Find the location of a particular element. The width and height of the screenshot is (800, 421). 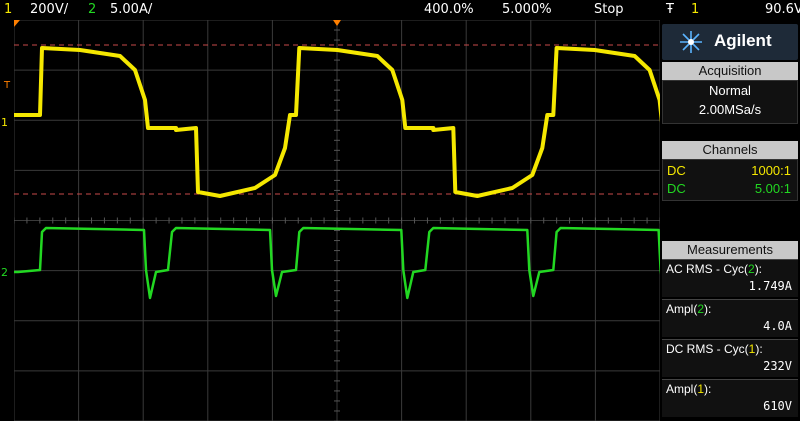

ch2-coupling: DC is located at coordinates (676, 188).